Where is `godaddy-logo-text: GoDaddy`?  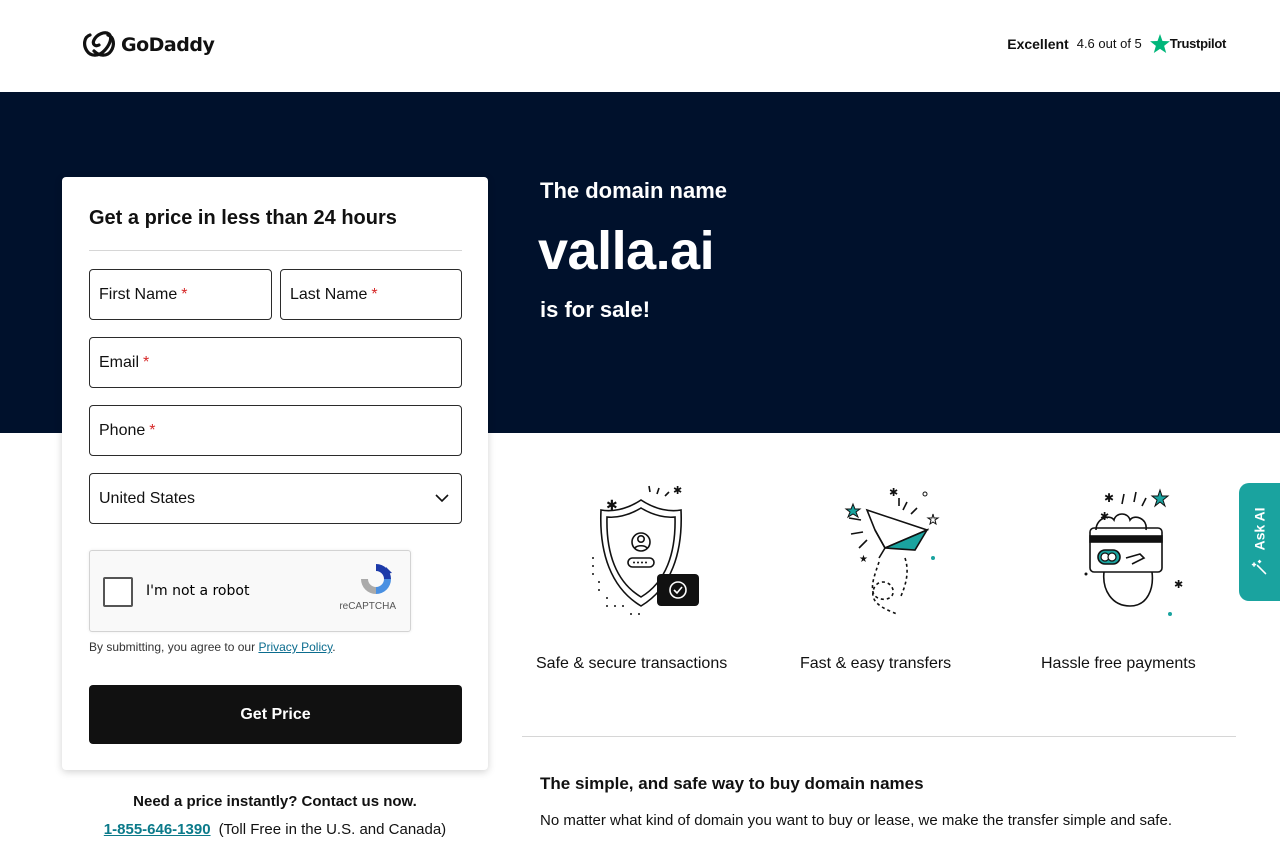 godaddy-logo-text: GoDaddy is located at coordinates (168, 45).